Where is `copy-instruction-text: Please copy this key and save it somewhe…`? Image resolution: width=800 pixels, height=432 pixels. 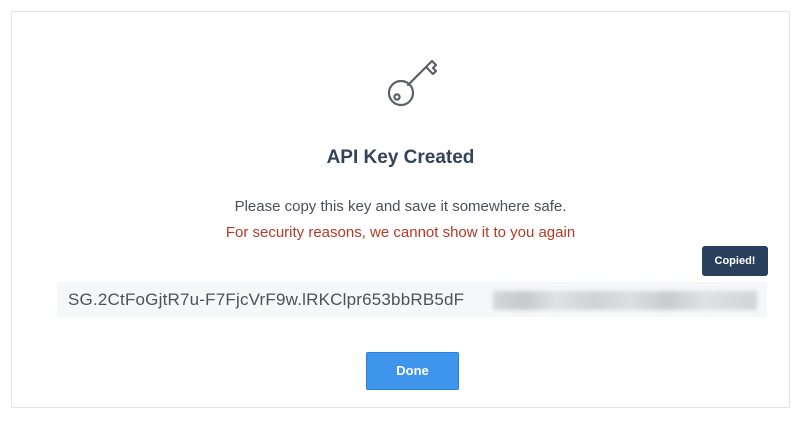 copy-instruction-text: Please copy this key and save it somewhe… is located at coordinates (400, 206).